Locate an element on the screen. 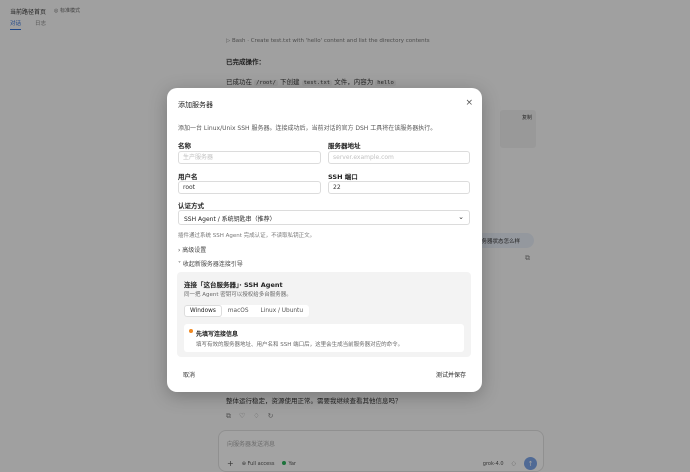  name-label: 名称 is located at coordinates (184, 146).